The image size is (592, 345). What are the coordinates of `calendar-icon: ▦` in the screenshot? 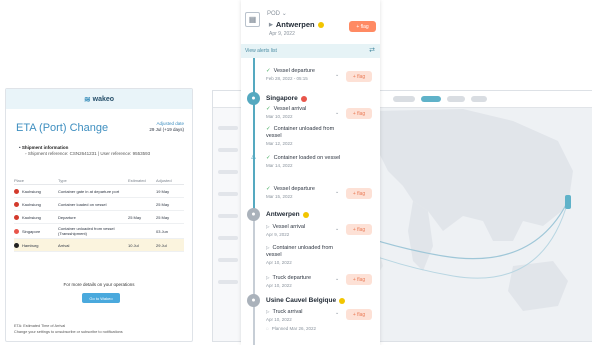 It's located at (252, 19).